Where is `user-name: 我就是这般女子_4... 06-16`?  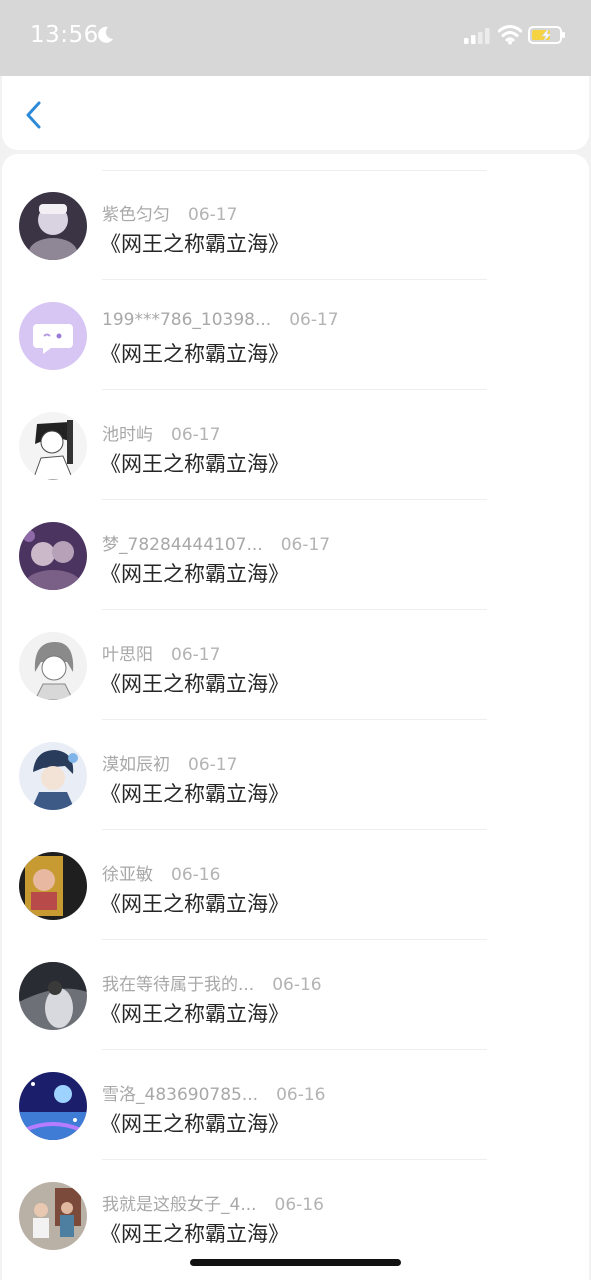 user-name: 我就是这般女子_4... 06-16 is located at coordinates (213, 1205).